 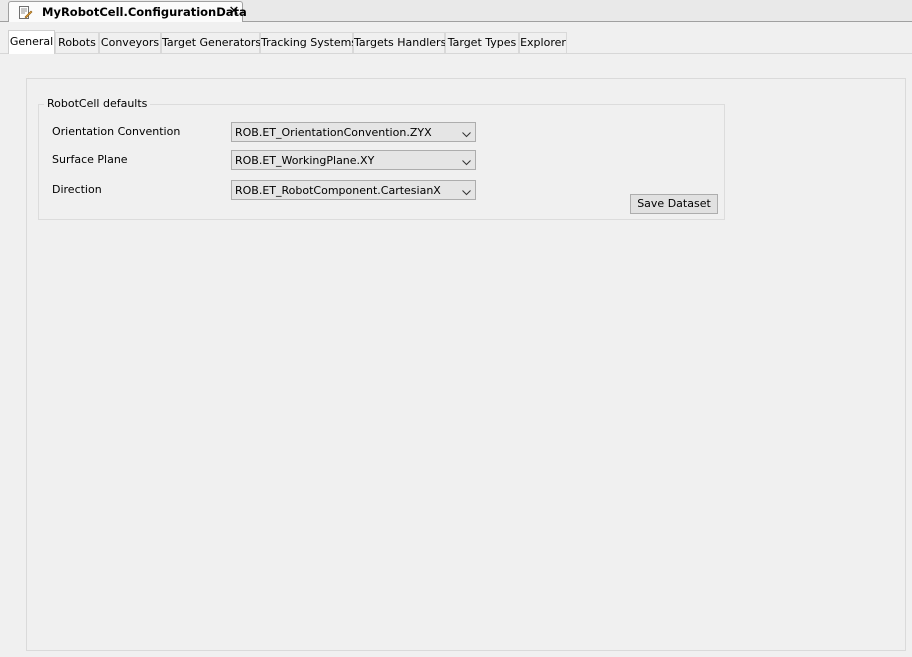 What do you see at coordinates (77, 189) in the screenshot?
I see `direction-label: Direction` at bounding box center [77, 189].